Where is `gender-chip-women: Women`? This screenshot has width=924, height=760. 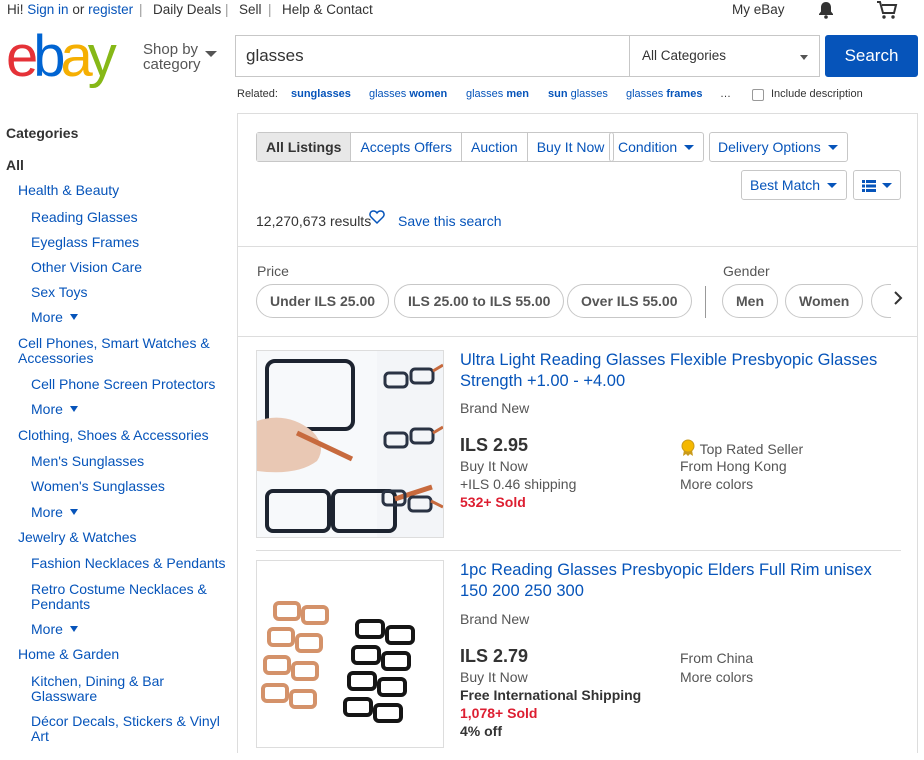 gender-chip-women: Women is located at coordinates (824, 301).